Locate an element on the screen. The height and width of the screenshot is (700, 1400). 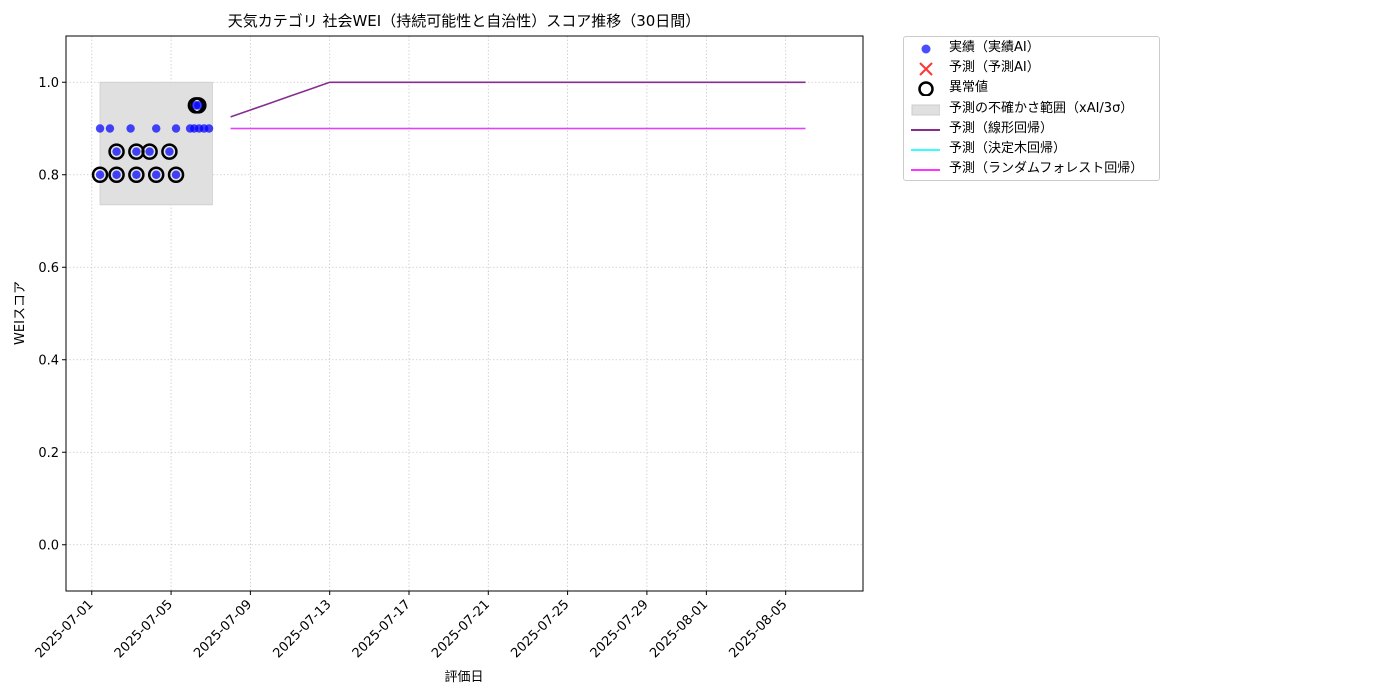
y-tick-label: 1.0 is located at coordinates (48, 83).